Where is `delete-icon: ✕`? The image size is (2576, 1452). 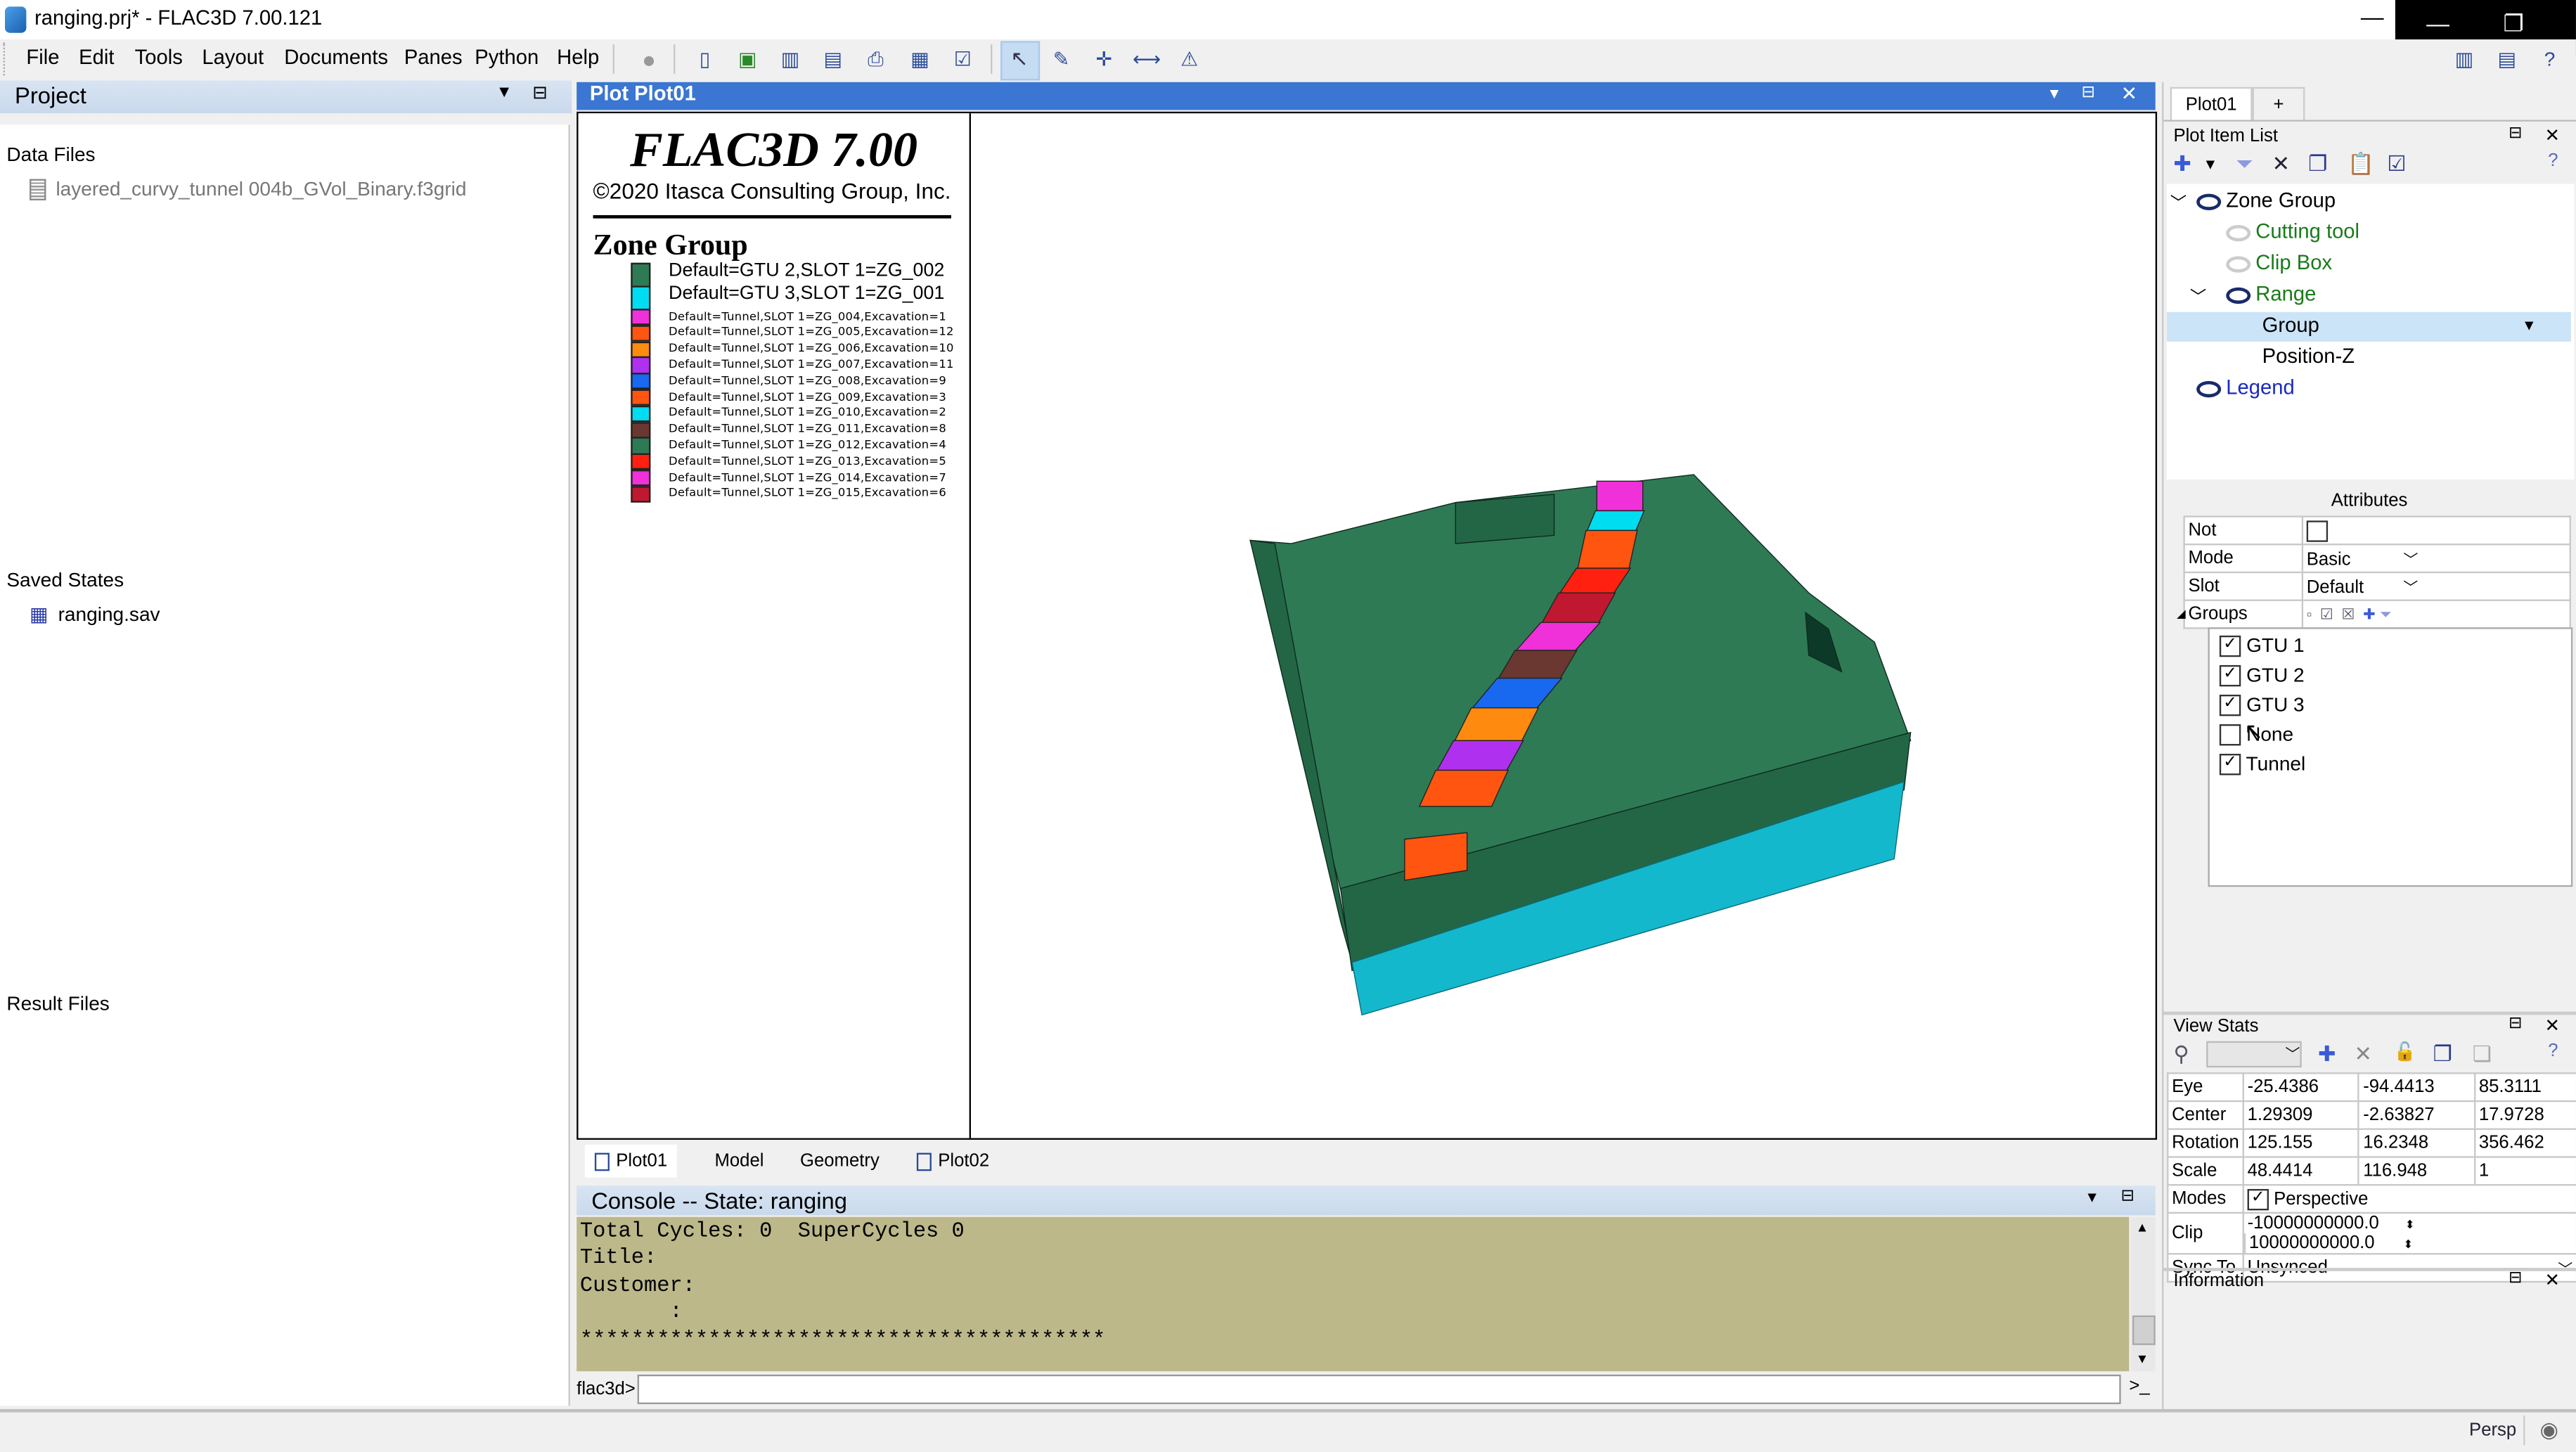
delete-icon: ✕ is located at coordinates (2281, 164).